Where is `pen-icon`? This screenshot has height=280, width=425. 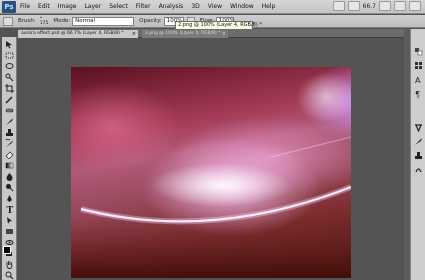 pen-icon is located at coordinates (9, 198).